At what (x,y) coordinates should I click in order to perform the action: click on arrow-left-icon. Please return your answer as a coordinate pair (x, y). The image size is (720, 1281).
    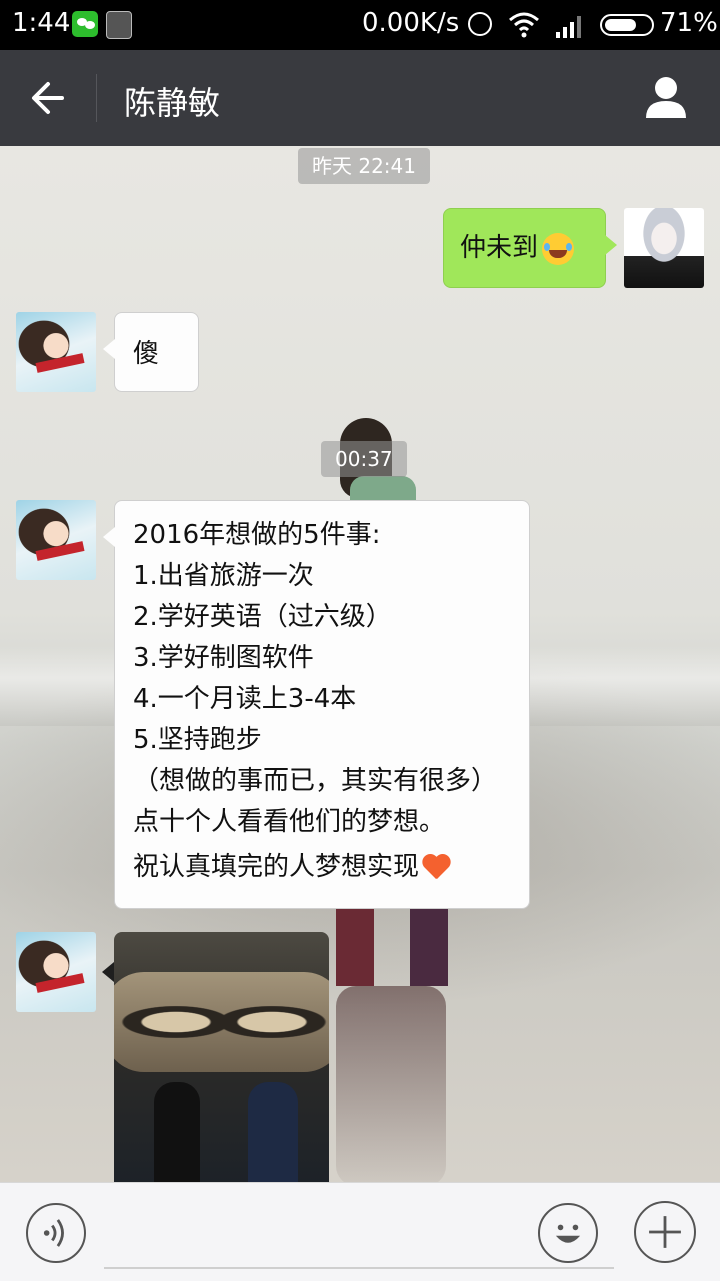
    Looking at the image, I should click on (48, 98).